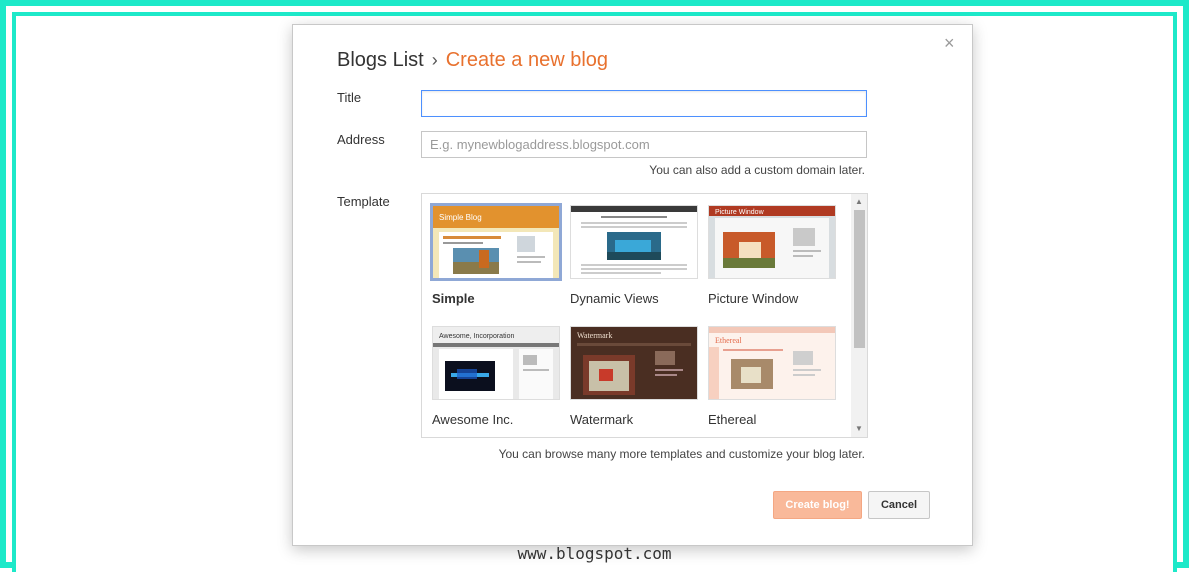 This screenshot has width=1189, height=572. I want to click on template-picture-window-name: Picture Window, so click(753, 298).